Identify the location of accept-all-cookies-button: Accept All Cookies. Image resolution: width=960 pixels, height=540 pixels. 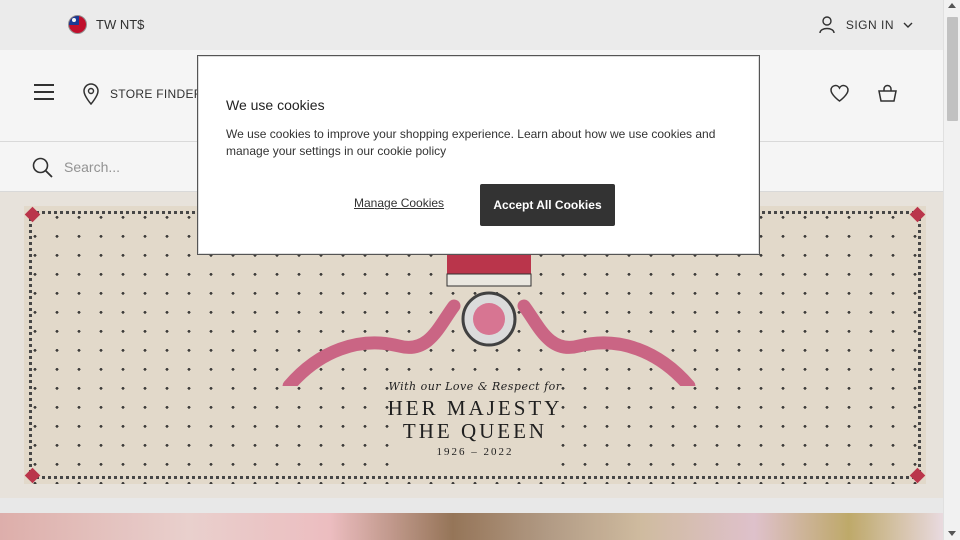
(547, 205).